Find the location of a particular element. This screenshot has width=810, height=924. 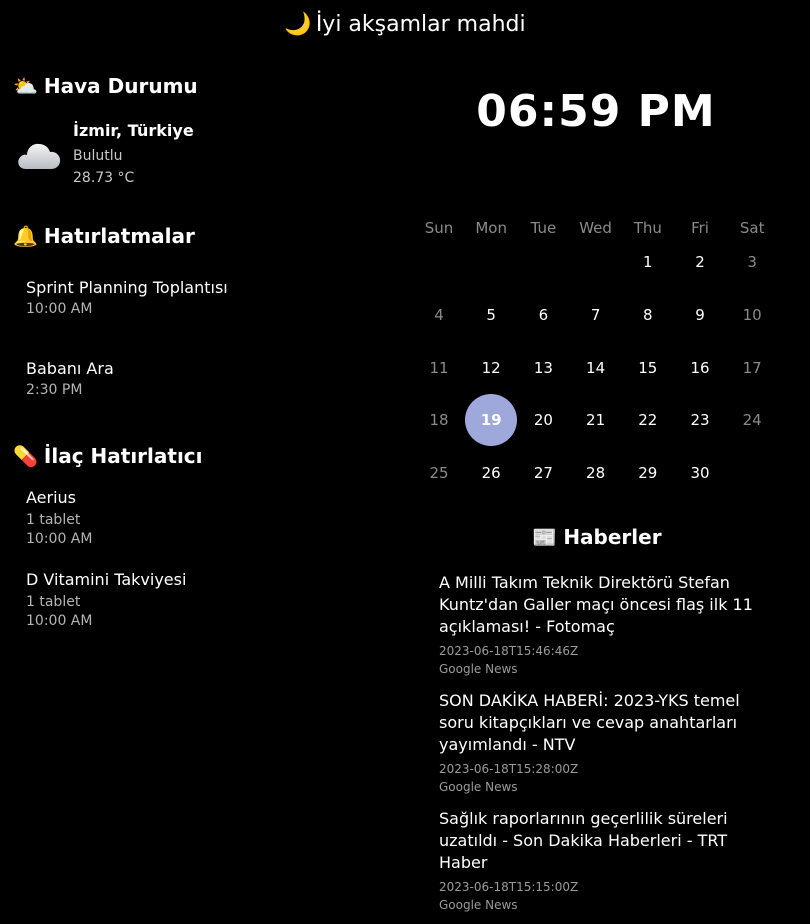

reminder-item-title: Sprint Planning Toplantısı is located at coordinates (127, 288).